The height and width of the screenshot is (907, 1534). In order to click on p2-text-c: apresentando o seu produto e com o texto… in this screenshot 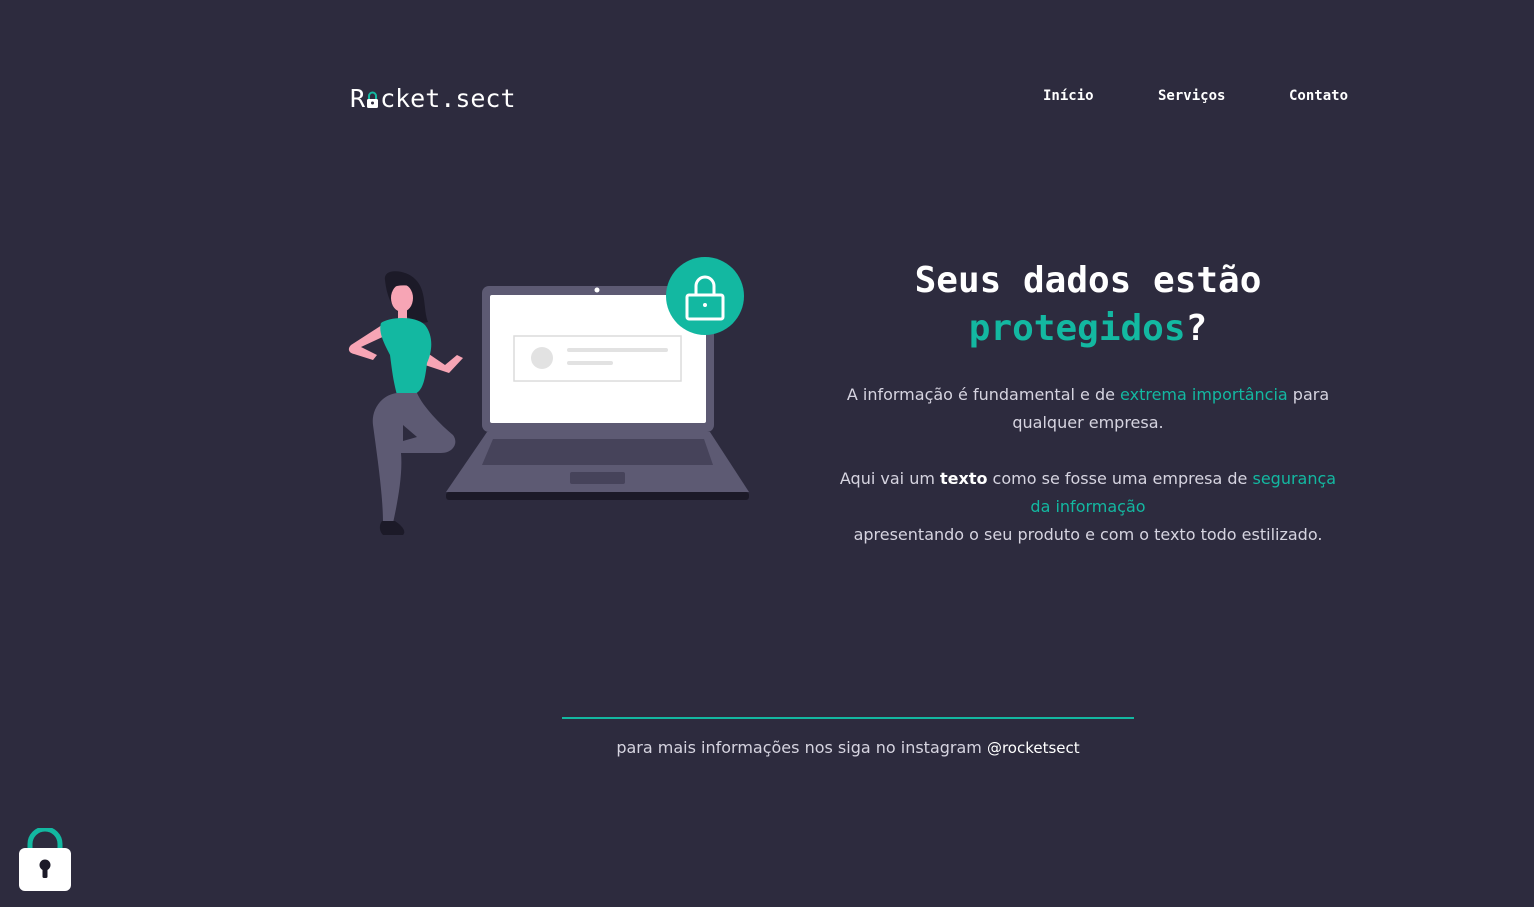, I will do `click(1088, 534)`.